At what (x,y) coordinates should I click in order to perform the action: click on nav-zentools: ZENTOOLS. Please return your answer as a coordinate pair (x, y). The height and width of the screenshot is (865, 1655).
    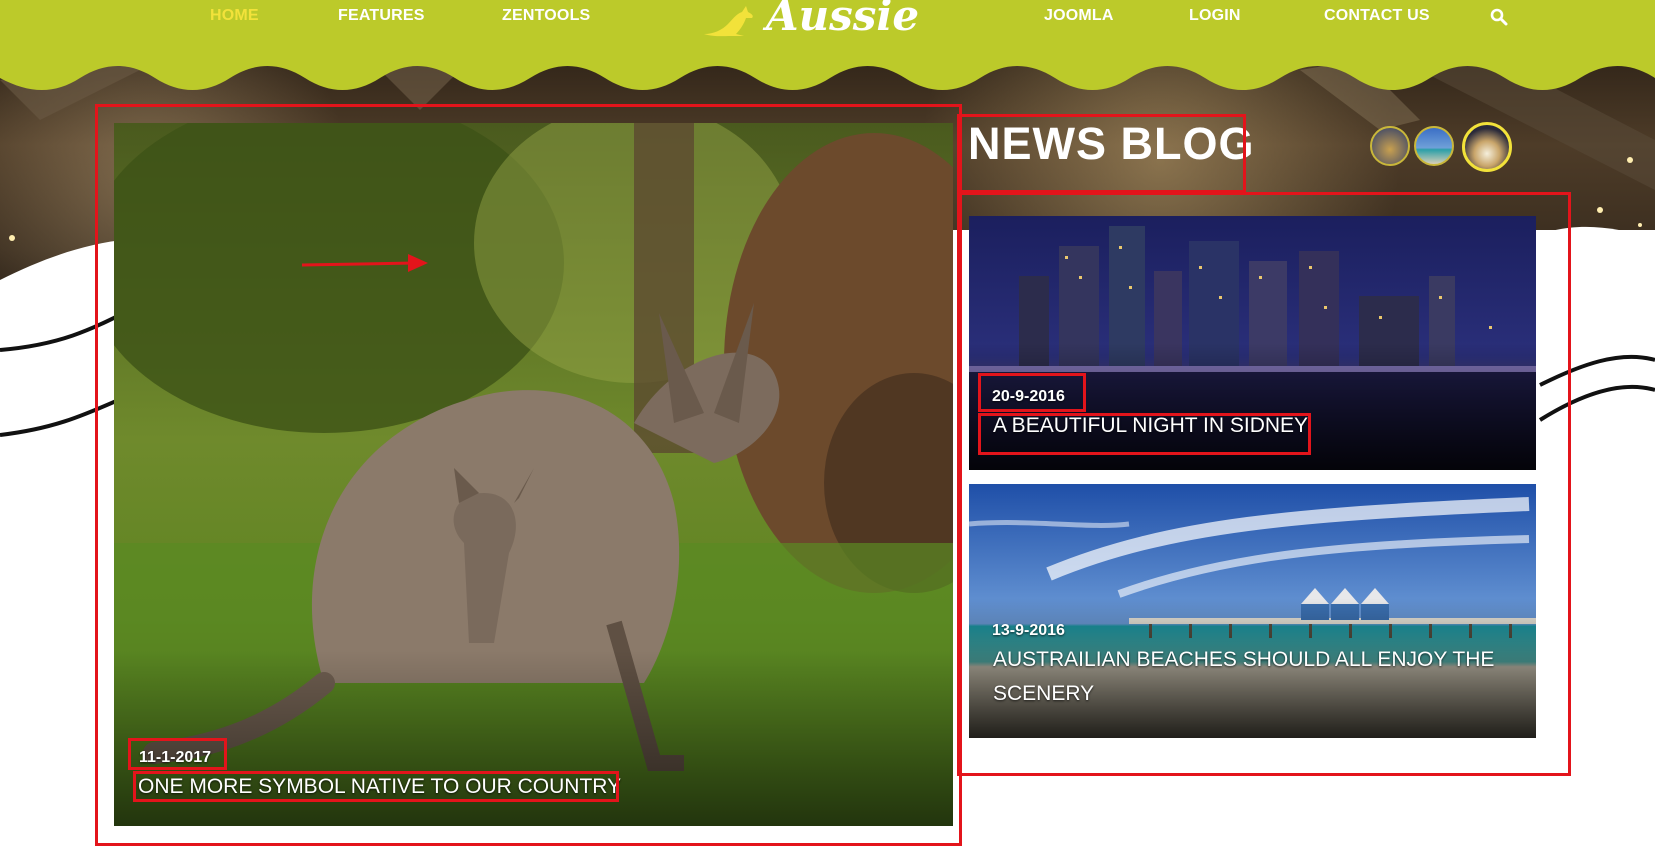
    Looking at the image, I should click on (546, 16).